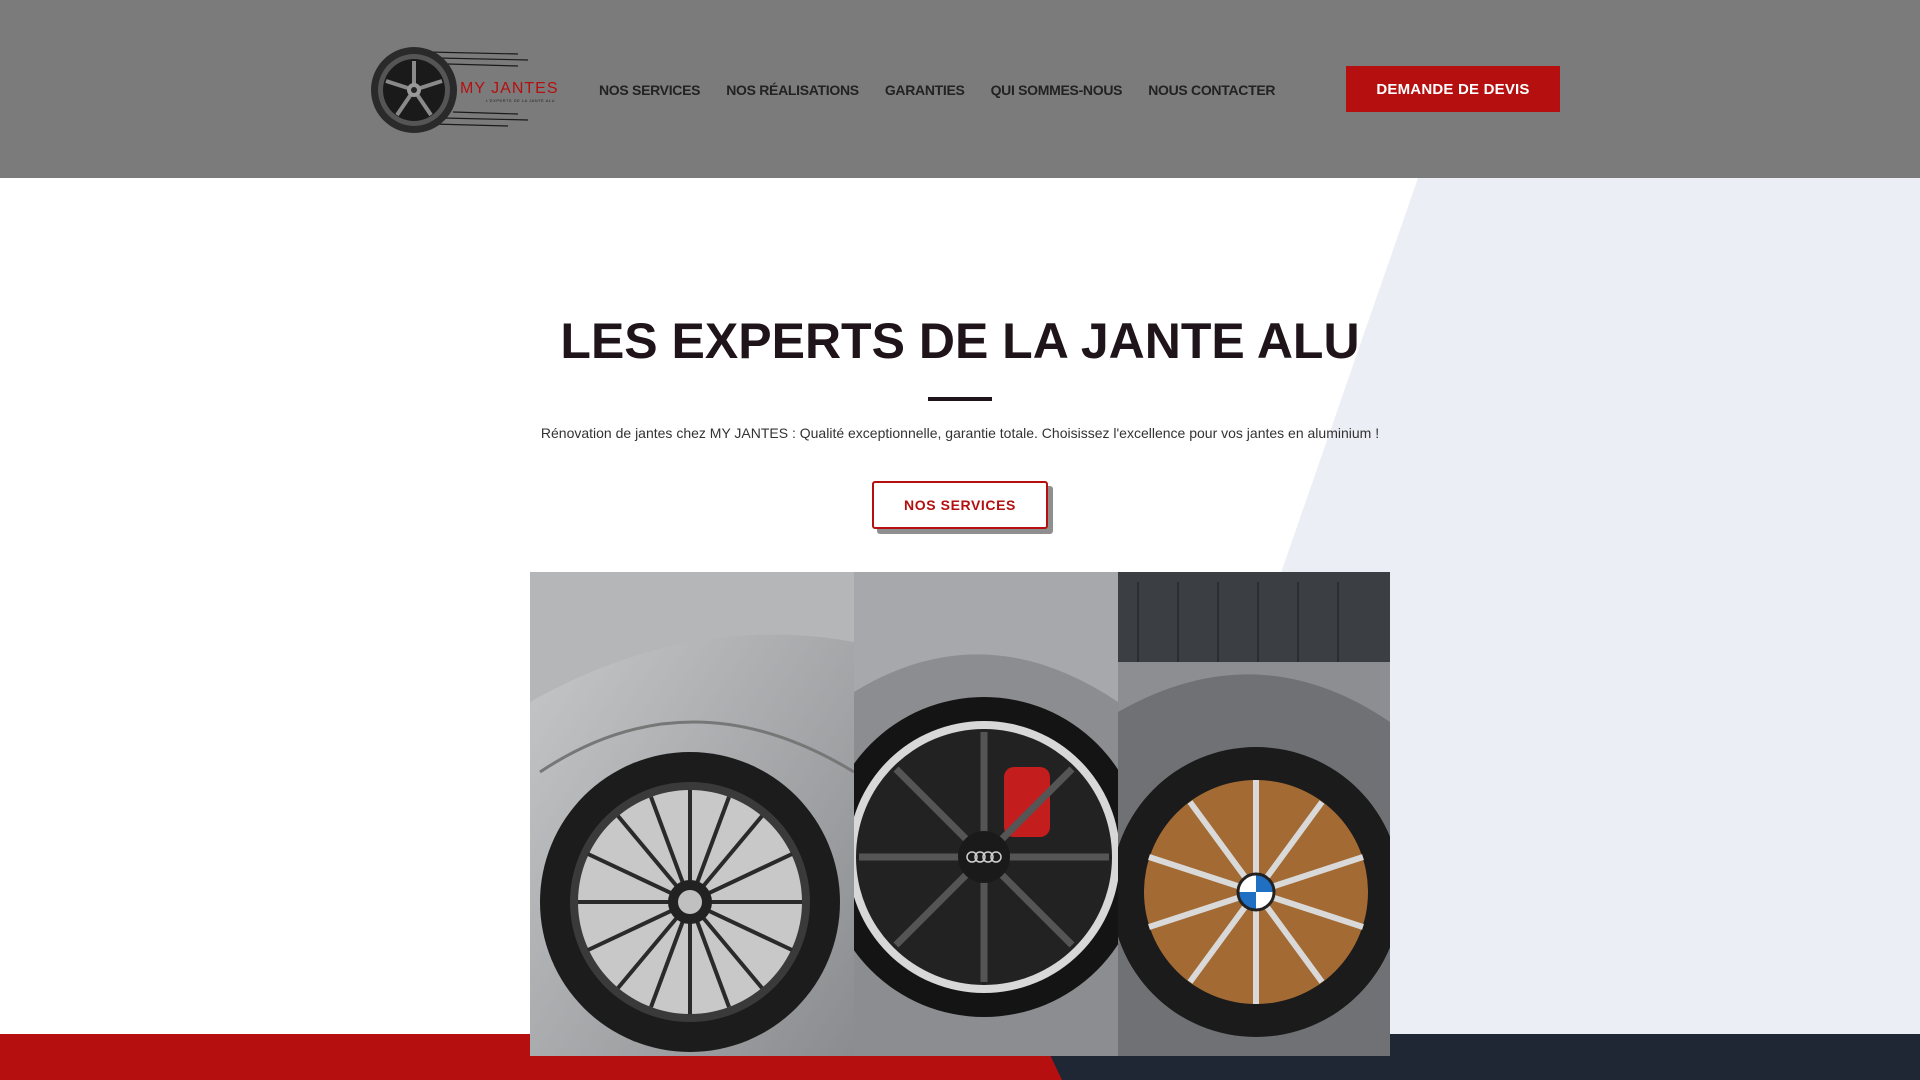 Image resolution: width=1920 pixels, height=1080 pixels. What do you see at coordinates (649, 90) in the screenshot?
I see `nav-item-services: NOS SERVICES` at bounding box center [649, 90].